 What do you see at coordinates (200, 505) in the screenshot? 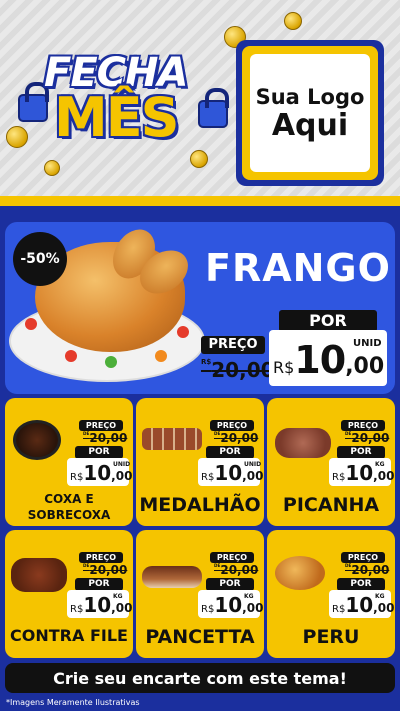
I see `product-name: MEDALHÃO` at bounding box center [200, 505].